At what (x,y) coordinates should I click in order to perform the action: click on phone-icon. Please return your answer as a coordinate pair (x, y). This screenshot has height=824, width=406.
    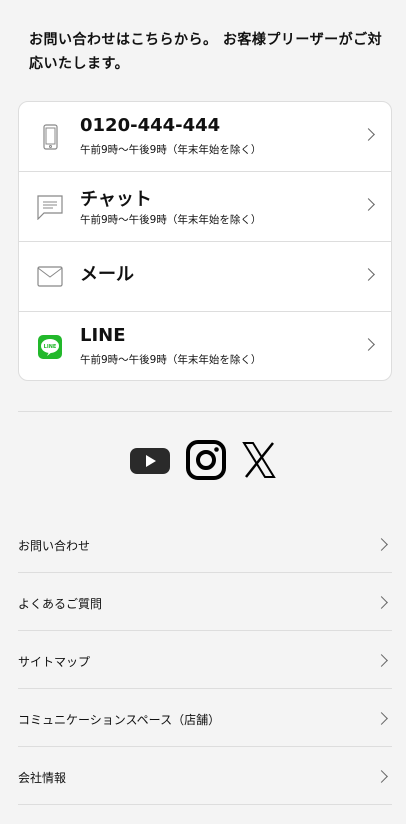
    Looking at the image, I should click on (50, 137).